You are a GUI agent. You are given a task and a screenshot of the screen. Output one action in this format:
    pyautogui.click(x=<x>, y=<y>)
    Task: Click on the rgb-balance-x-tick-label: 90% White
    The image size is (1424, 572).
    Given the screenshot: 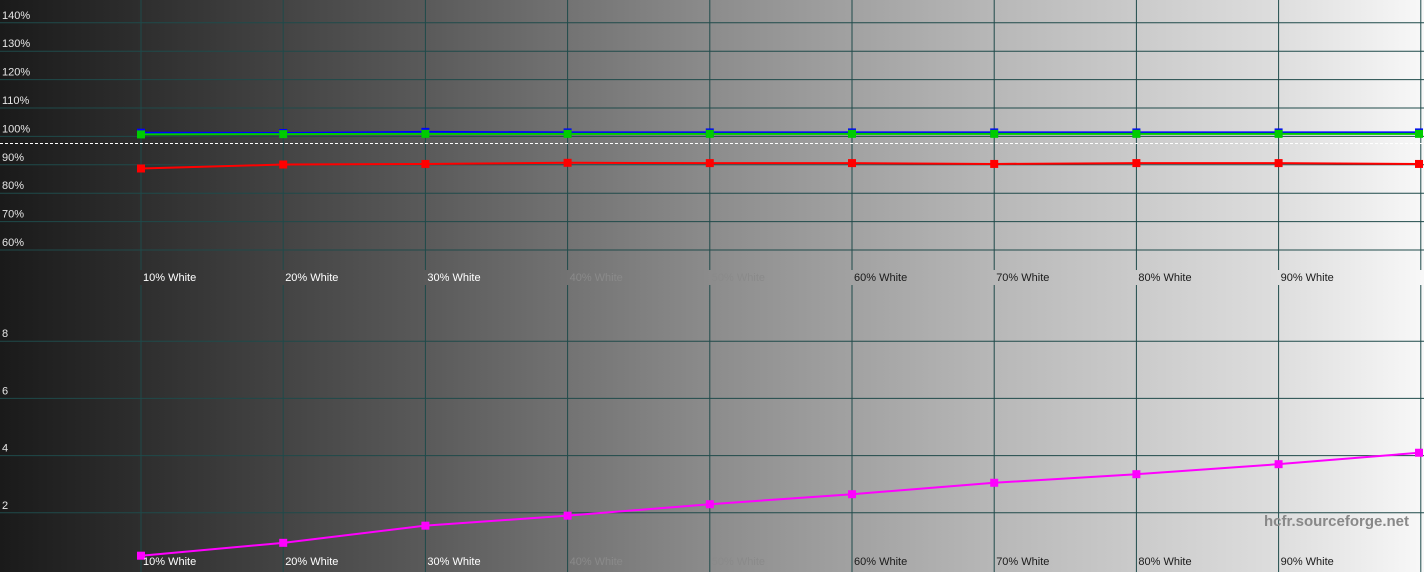 What is the action you would take?
    pyautogui.click(x=1307, y=278)
    